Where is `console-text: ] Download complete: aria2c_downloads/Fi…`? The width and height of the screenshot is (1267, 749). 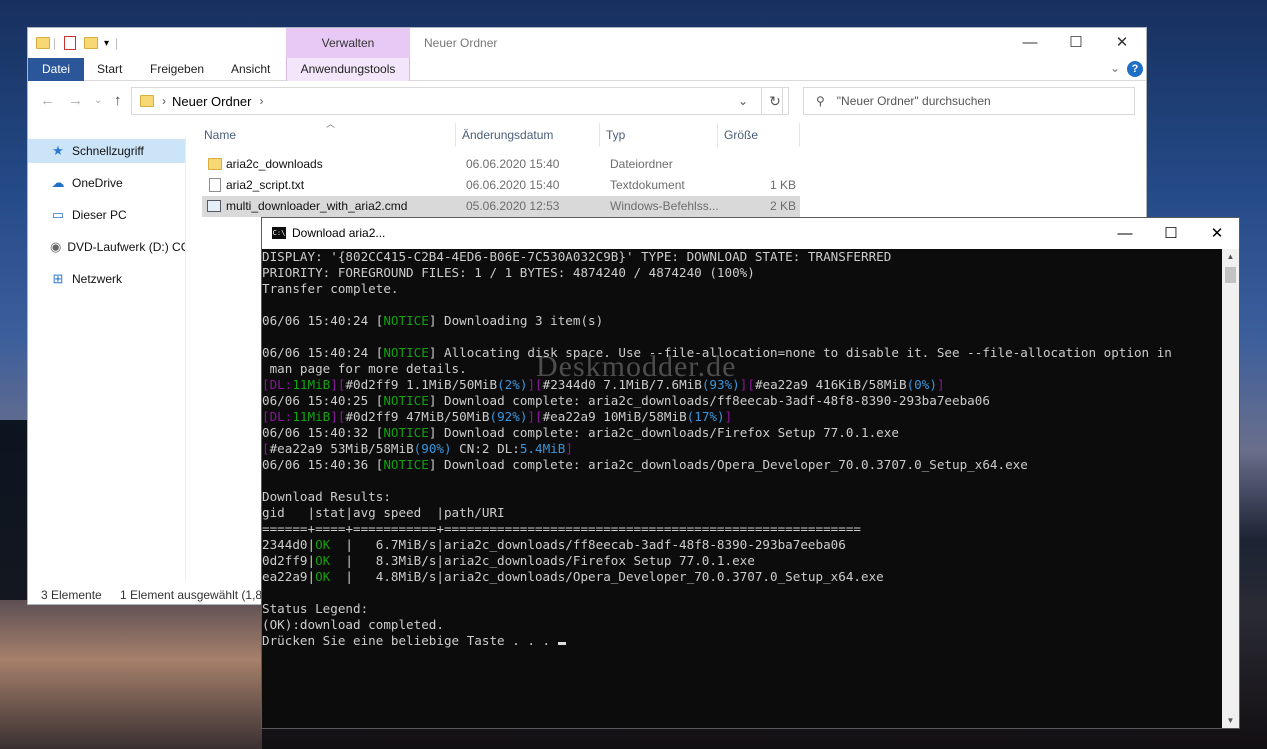 console-text: ] Download complete: aria2c_downloads/Fi… is located at coordinates (663, 432).